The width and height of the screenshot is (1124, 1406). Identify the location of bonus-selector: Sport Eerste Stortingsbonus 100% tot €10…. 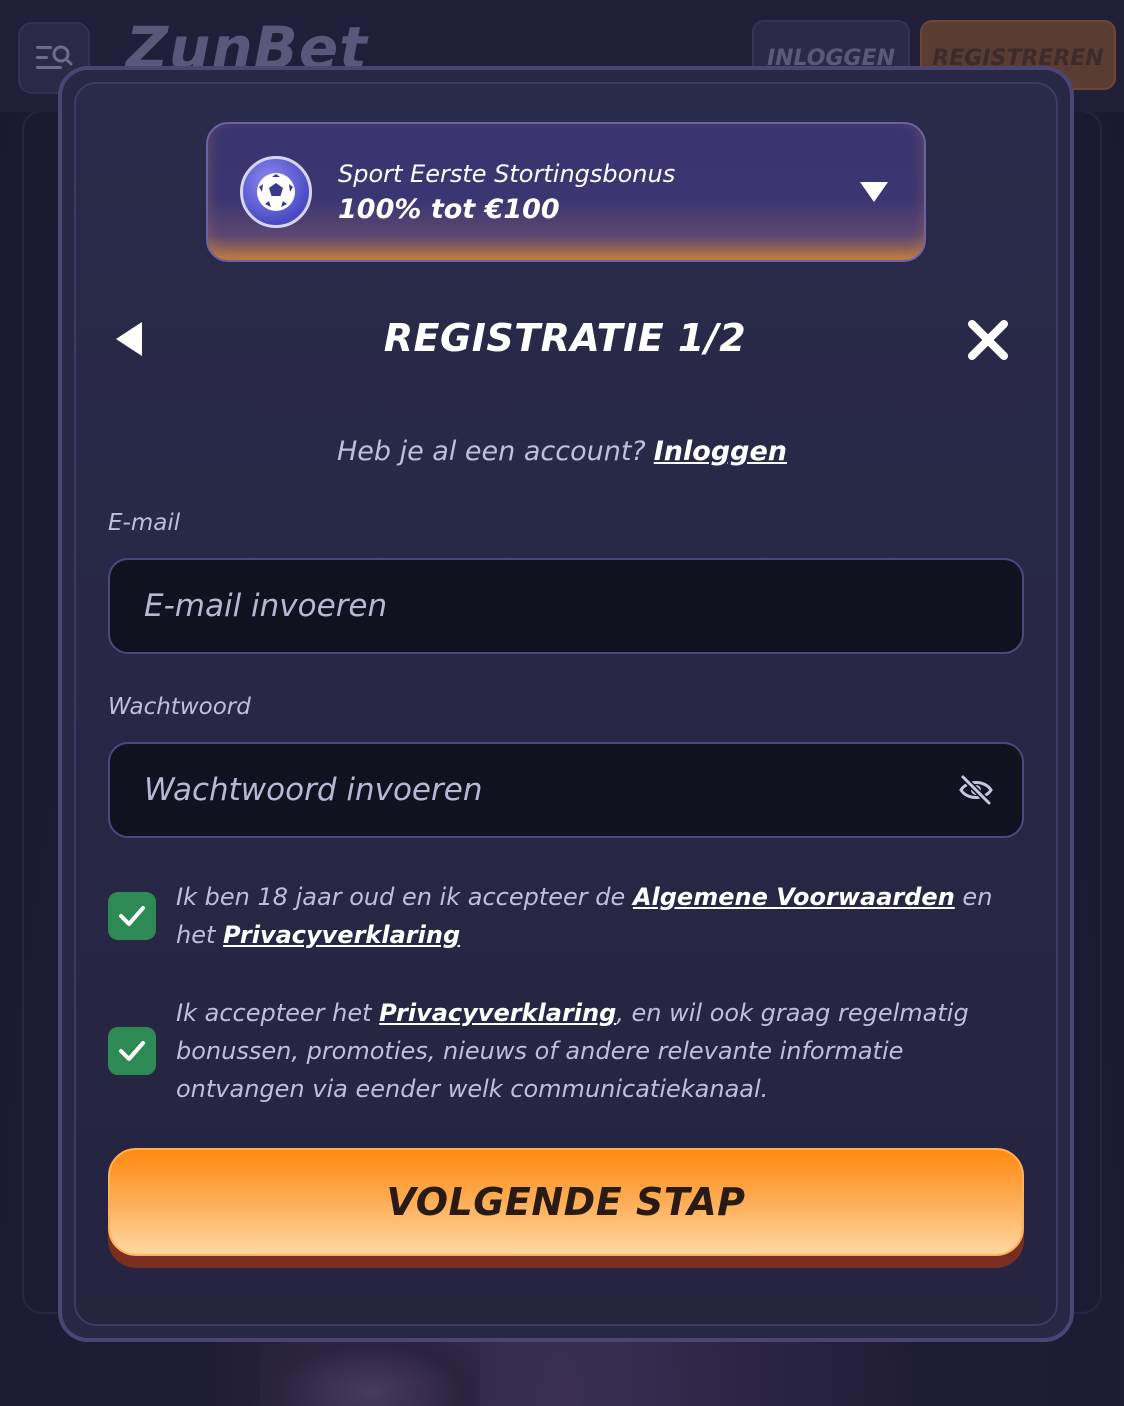
(566, 192).